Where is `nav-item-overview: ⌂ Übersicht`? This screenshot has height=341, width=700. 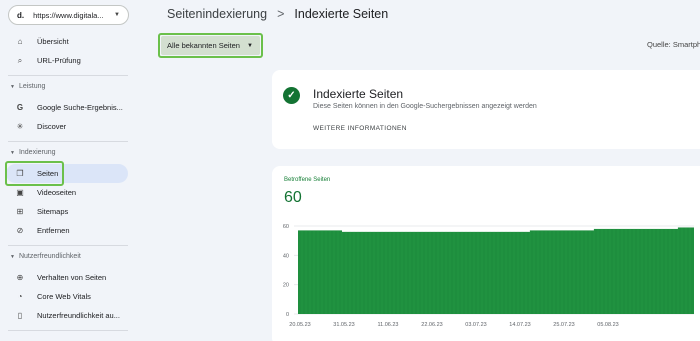
nav-item-overview: ⌂ Übersicht is located at coordinates (67, 41).